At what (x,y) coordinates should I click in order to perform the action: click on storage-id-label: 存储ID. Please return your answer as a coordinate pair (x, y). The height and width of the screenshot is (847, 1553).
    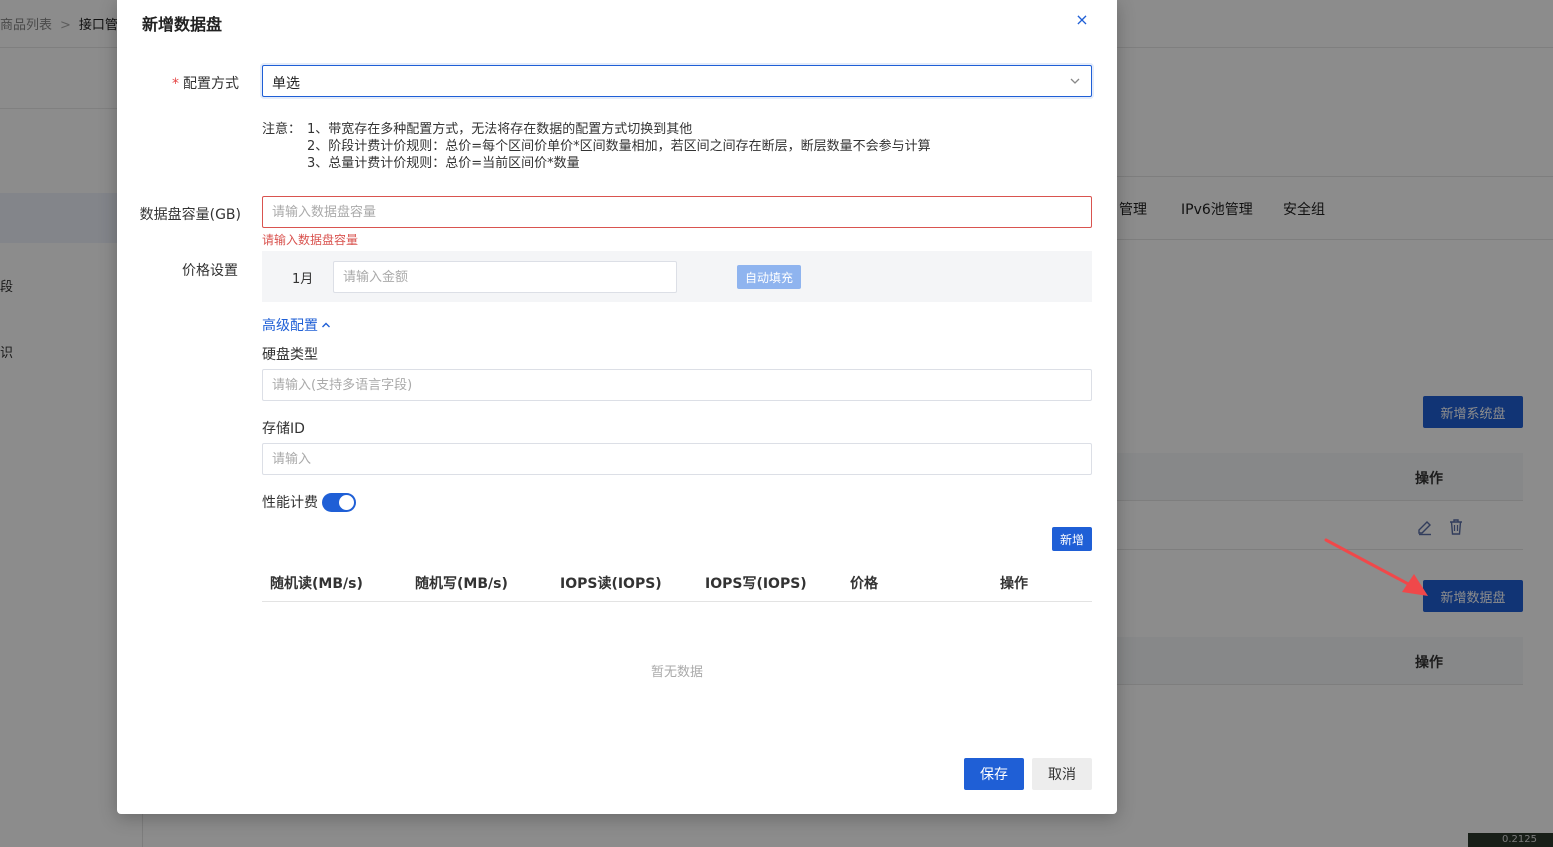
    Looking at the image, I should click on (283, 429).